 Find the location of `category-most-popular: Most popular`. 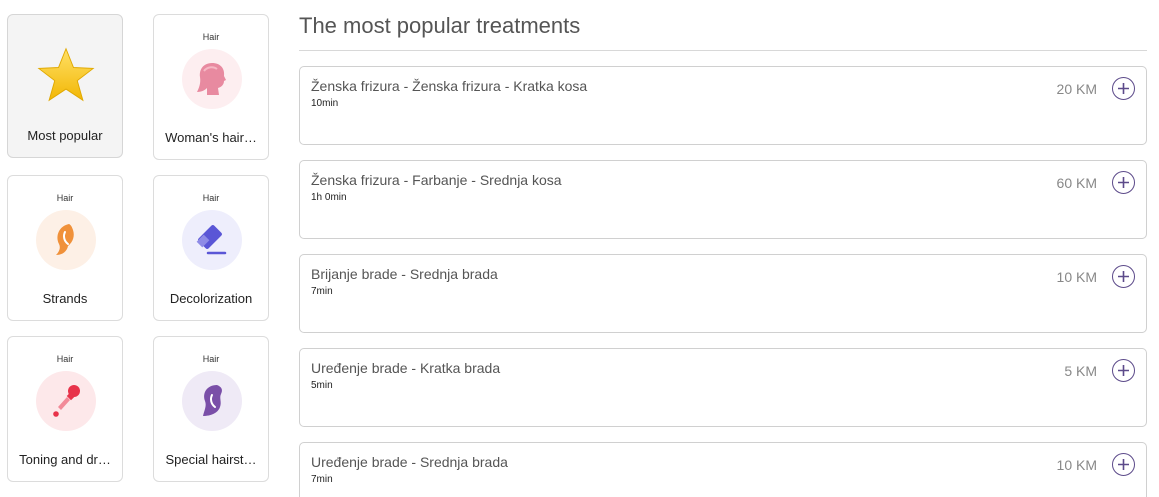

category-most-popular: Most popular is located at coordinates (65, 86).